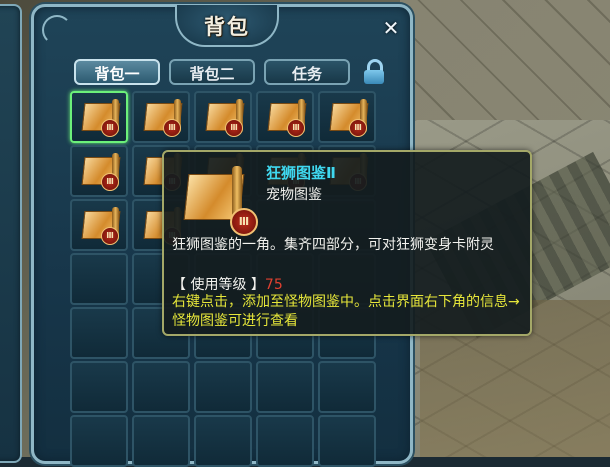 The height and width of the screenshot is (467, 610). I want to click on tab-bag-two: 背包二, so click(212, 72).